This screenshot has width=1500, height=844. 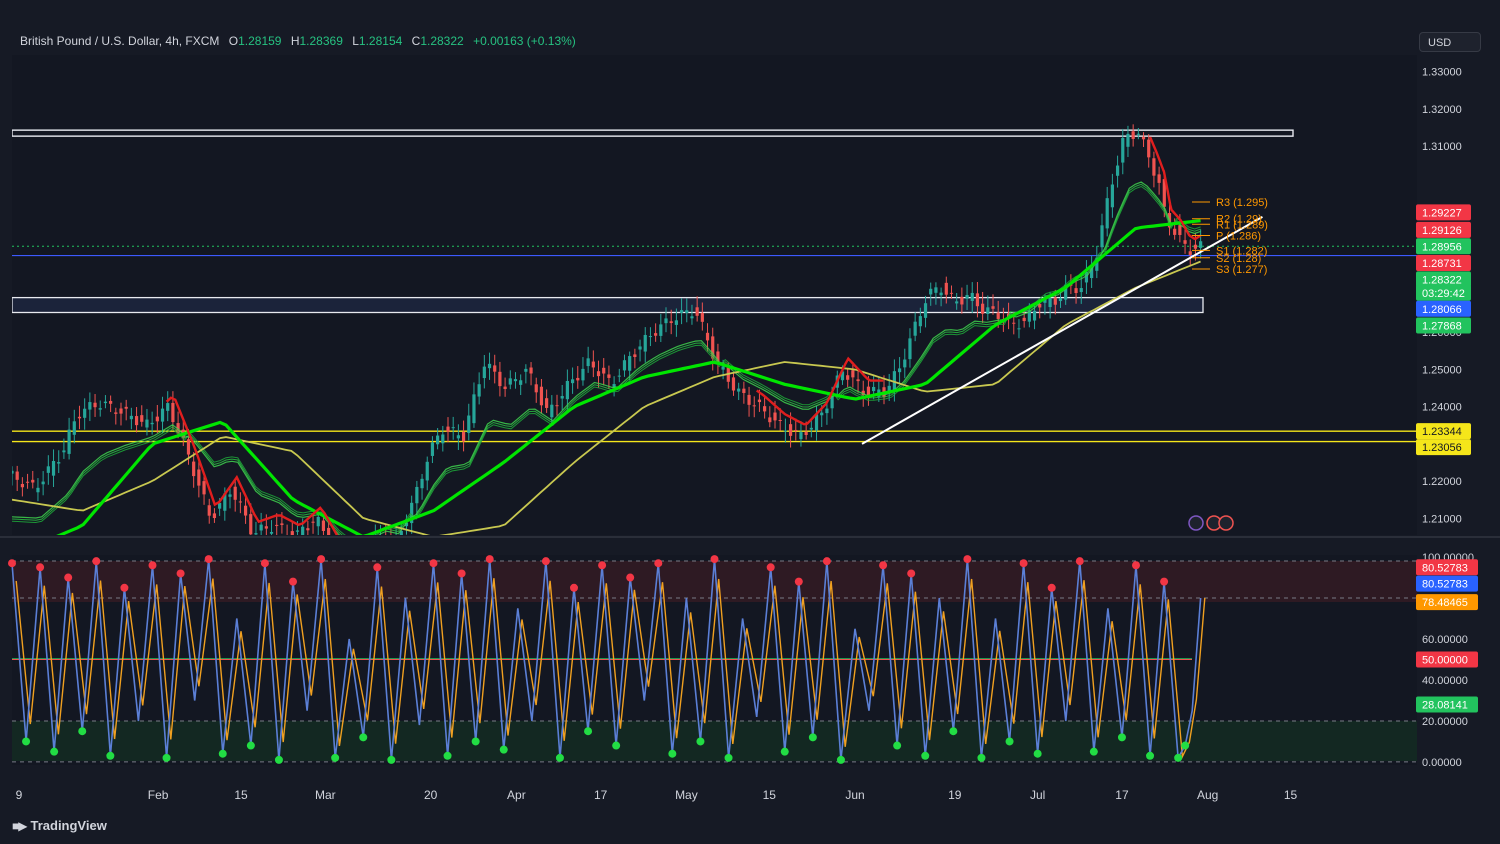 I want to click on time-tick-label-8: 15, so click(x=770, y=795).